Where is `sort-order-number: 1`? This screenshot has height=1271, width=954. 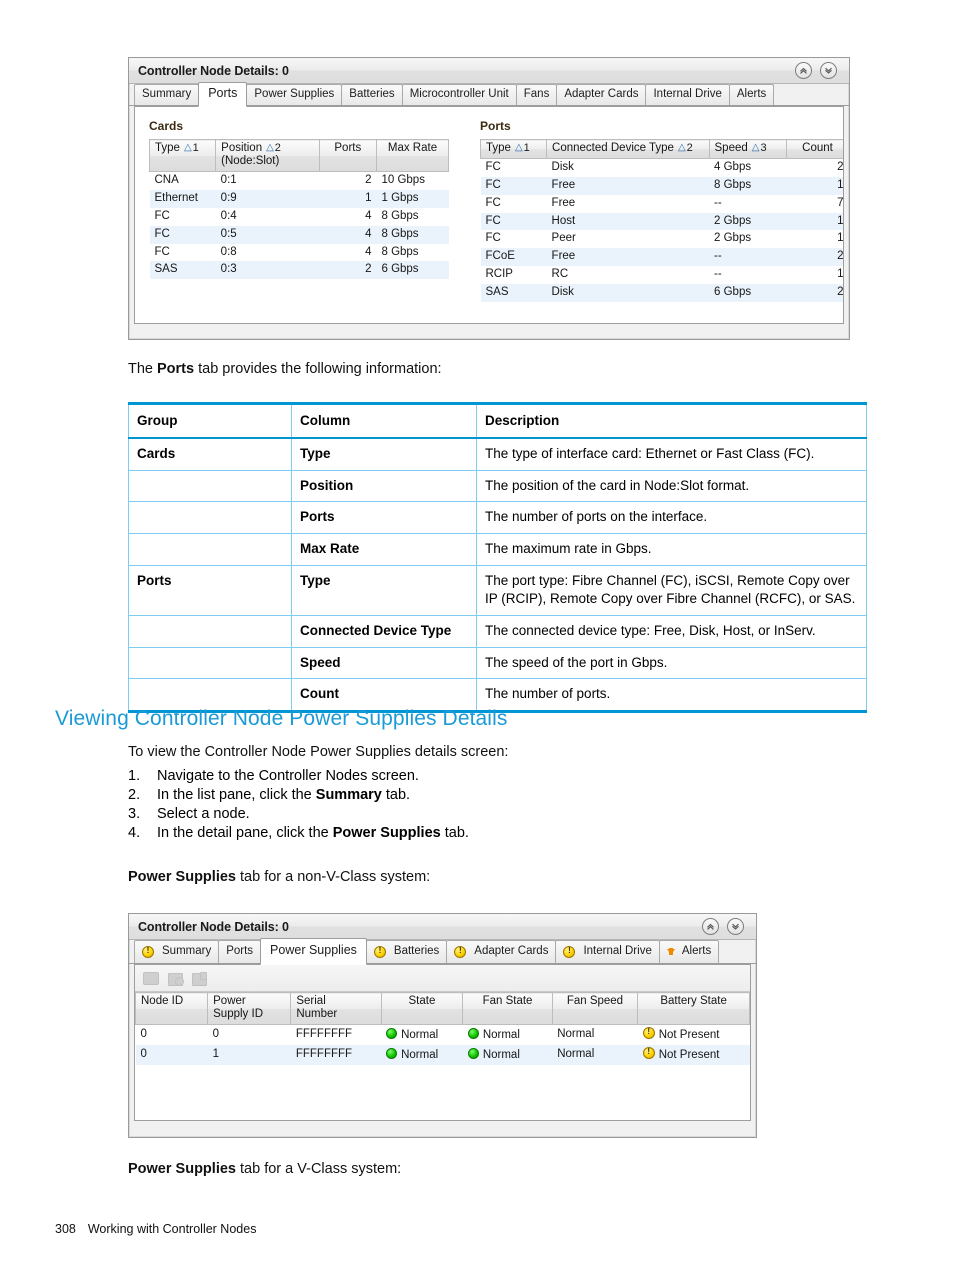
sort-order-number: 1 is located at coordinates (195, 148).